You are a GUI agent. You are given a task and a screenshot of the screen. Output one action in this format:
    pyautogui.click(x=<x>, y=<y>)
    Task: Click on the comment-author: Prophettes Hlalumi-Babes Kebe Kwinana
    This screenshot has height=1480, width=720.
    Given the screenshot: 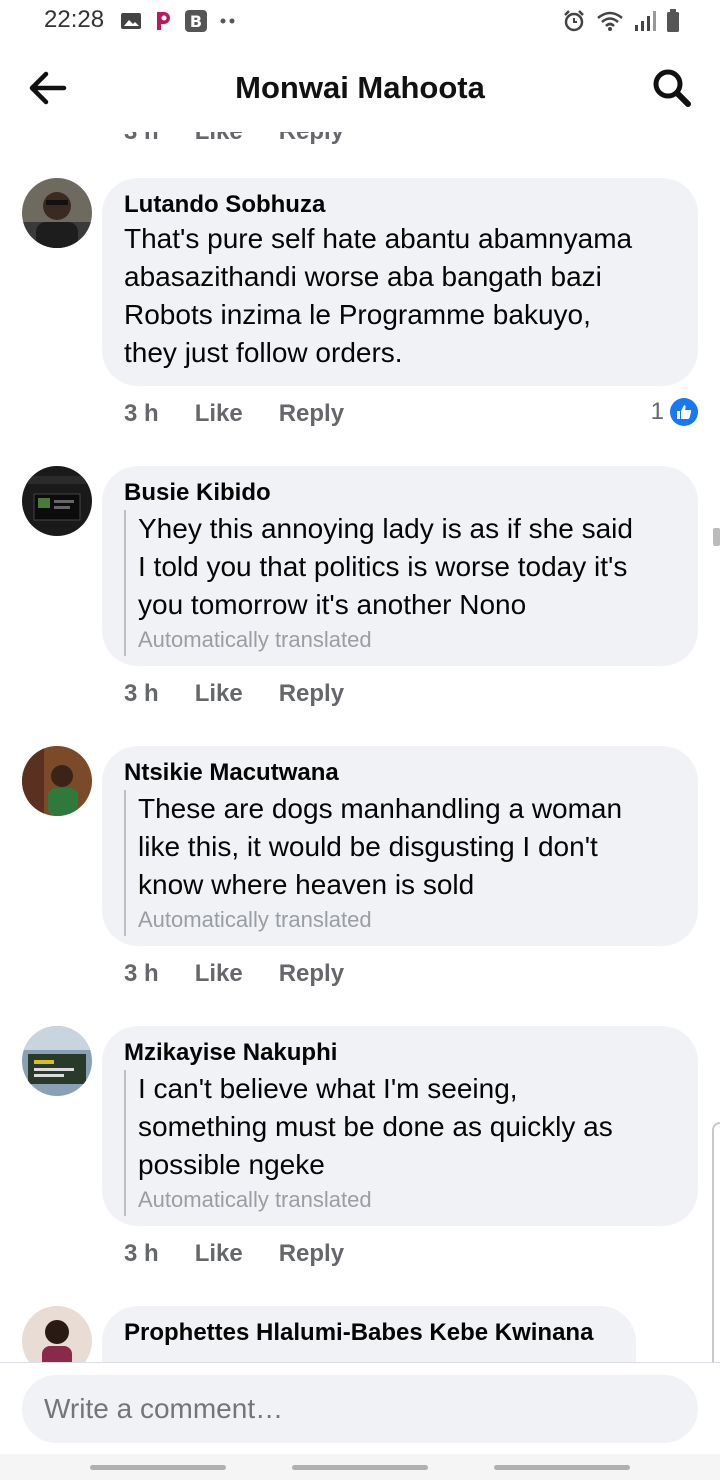 What is the action you would take?
    pyautogui.click(x=369, y=1333)
    